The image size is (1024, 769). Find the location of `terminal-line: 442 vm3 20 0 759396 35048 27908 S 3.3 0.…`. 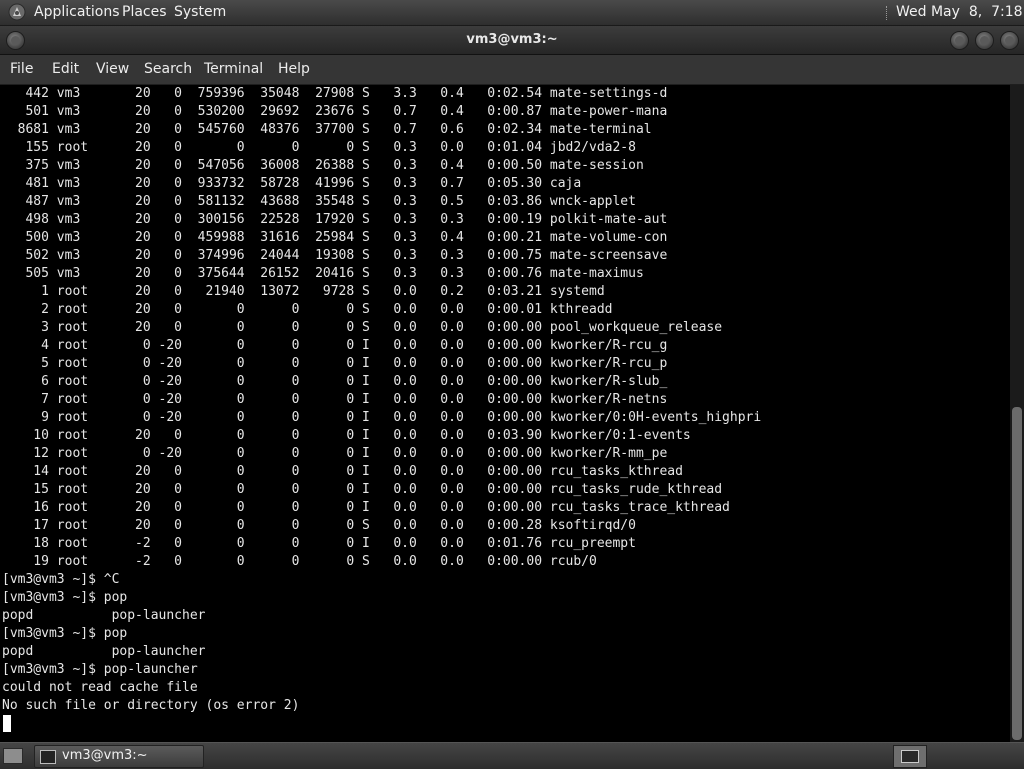

terminal-line: 442 vm3 20 0 759396 35048 27908 S 3.3 0.… is located at coordinates (335, 93).